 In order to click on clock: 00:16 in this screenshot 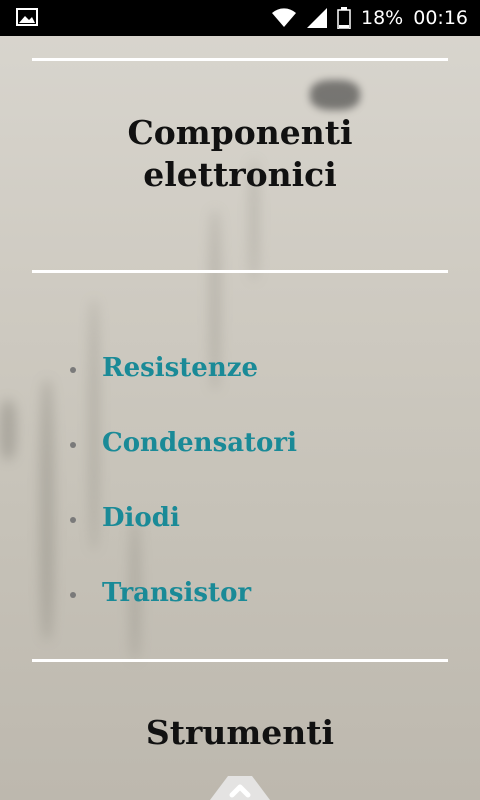, I will do `click(440, 18)`.